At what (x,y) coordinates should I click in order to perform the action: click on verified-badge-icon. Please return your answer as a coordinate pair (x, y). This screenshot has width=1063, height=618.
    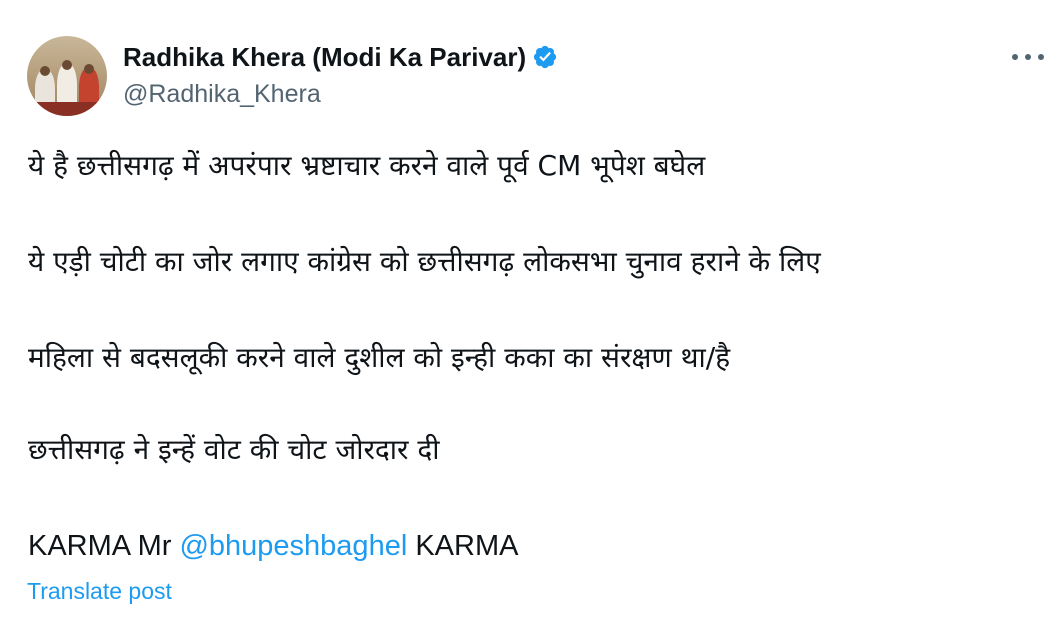
    Looking at the image, I should click on (545, 57).